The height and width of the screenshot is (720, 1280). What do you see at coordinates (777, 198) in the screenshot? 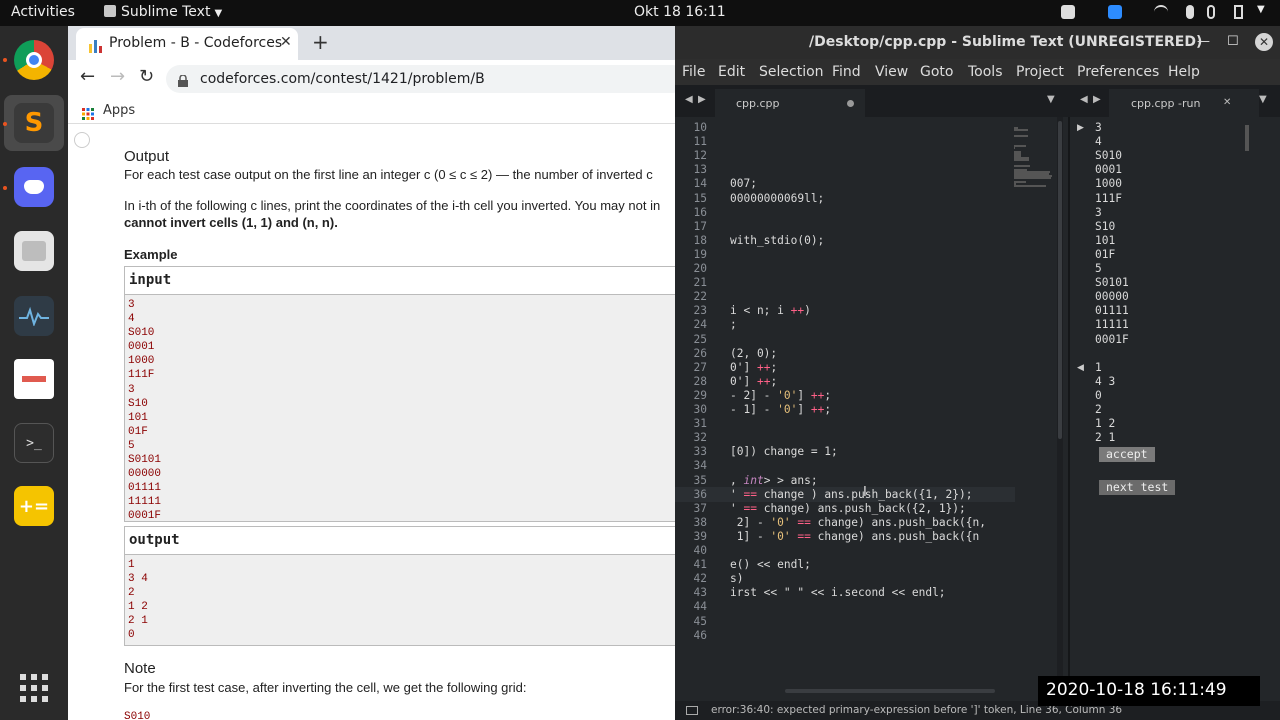
I see `code-line: 00000000069ll;` at bounding box center [777, 198].